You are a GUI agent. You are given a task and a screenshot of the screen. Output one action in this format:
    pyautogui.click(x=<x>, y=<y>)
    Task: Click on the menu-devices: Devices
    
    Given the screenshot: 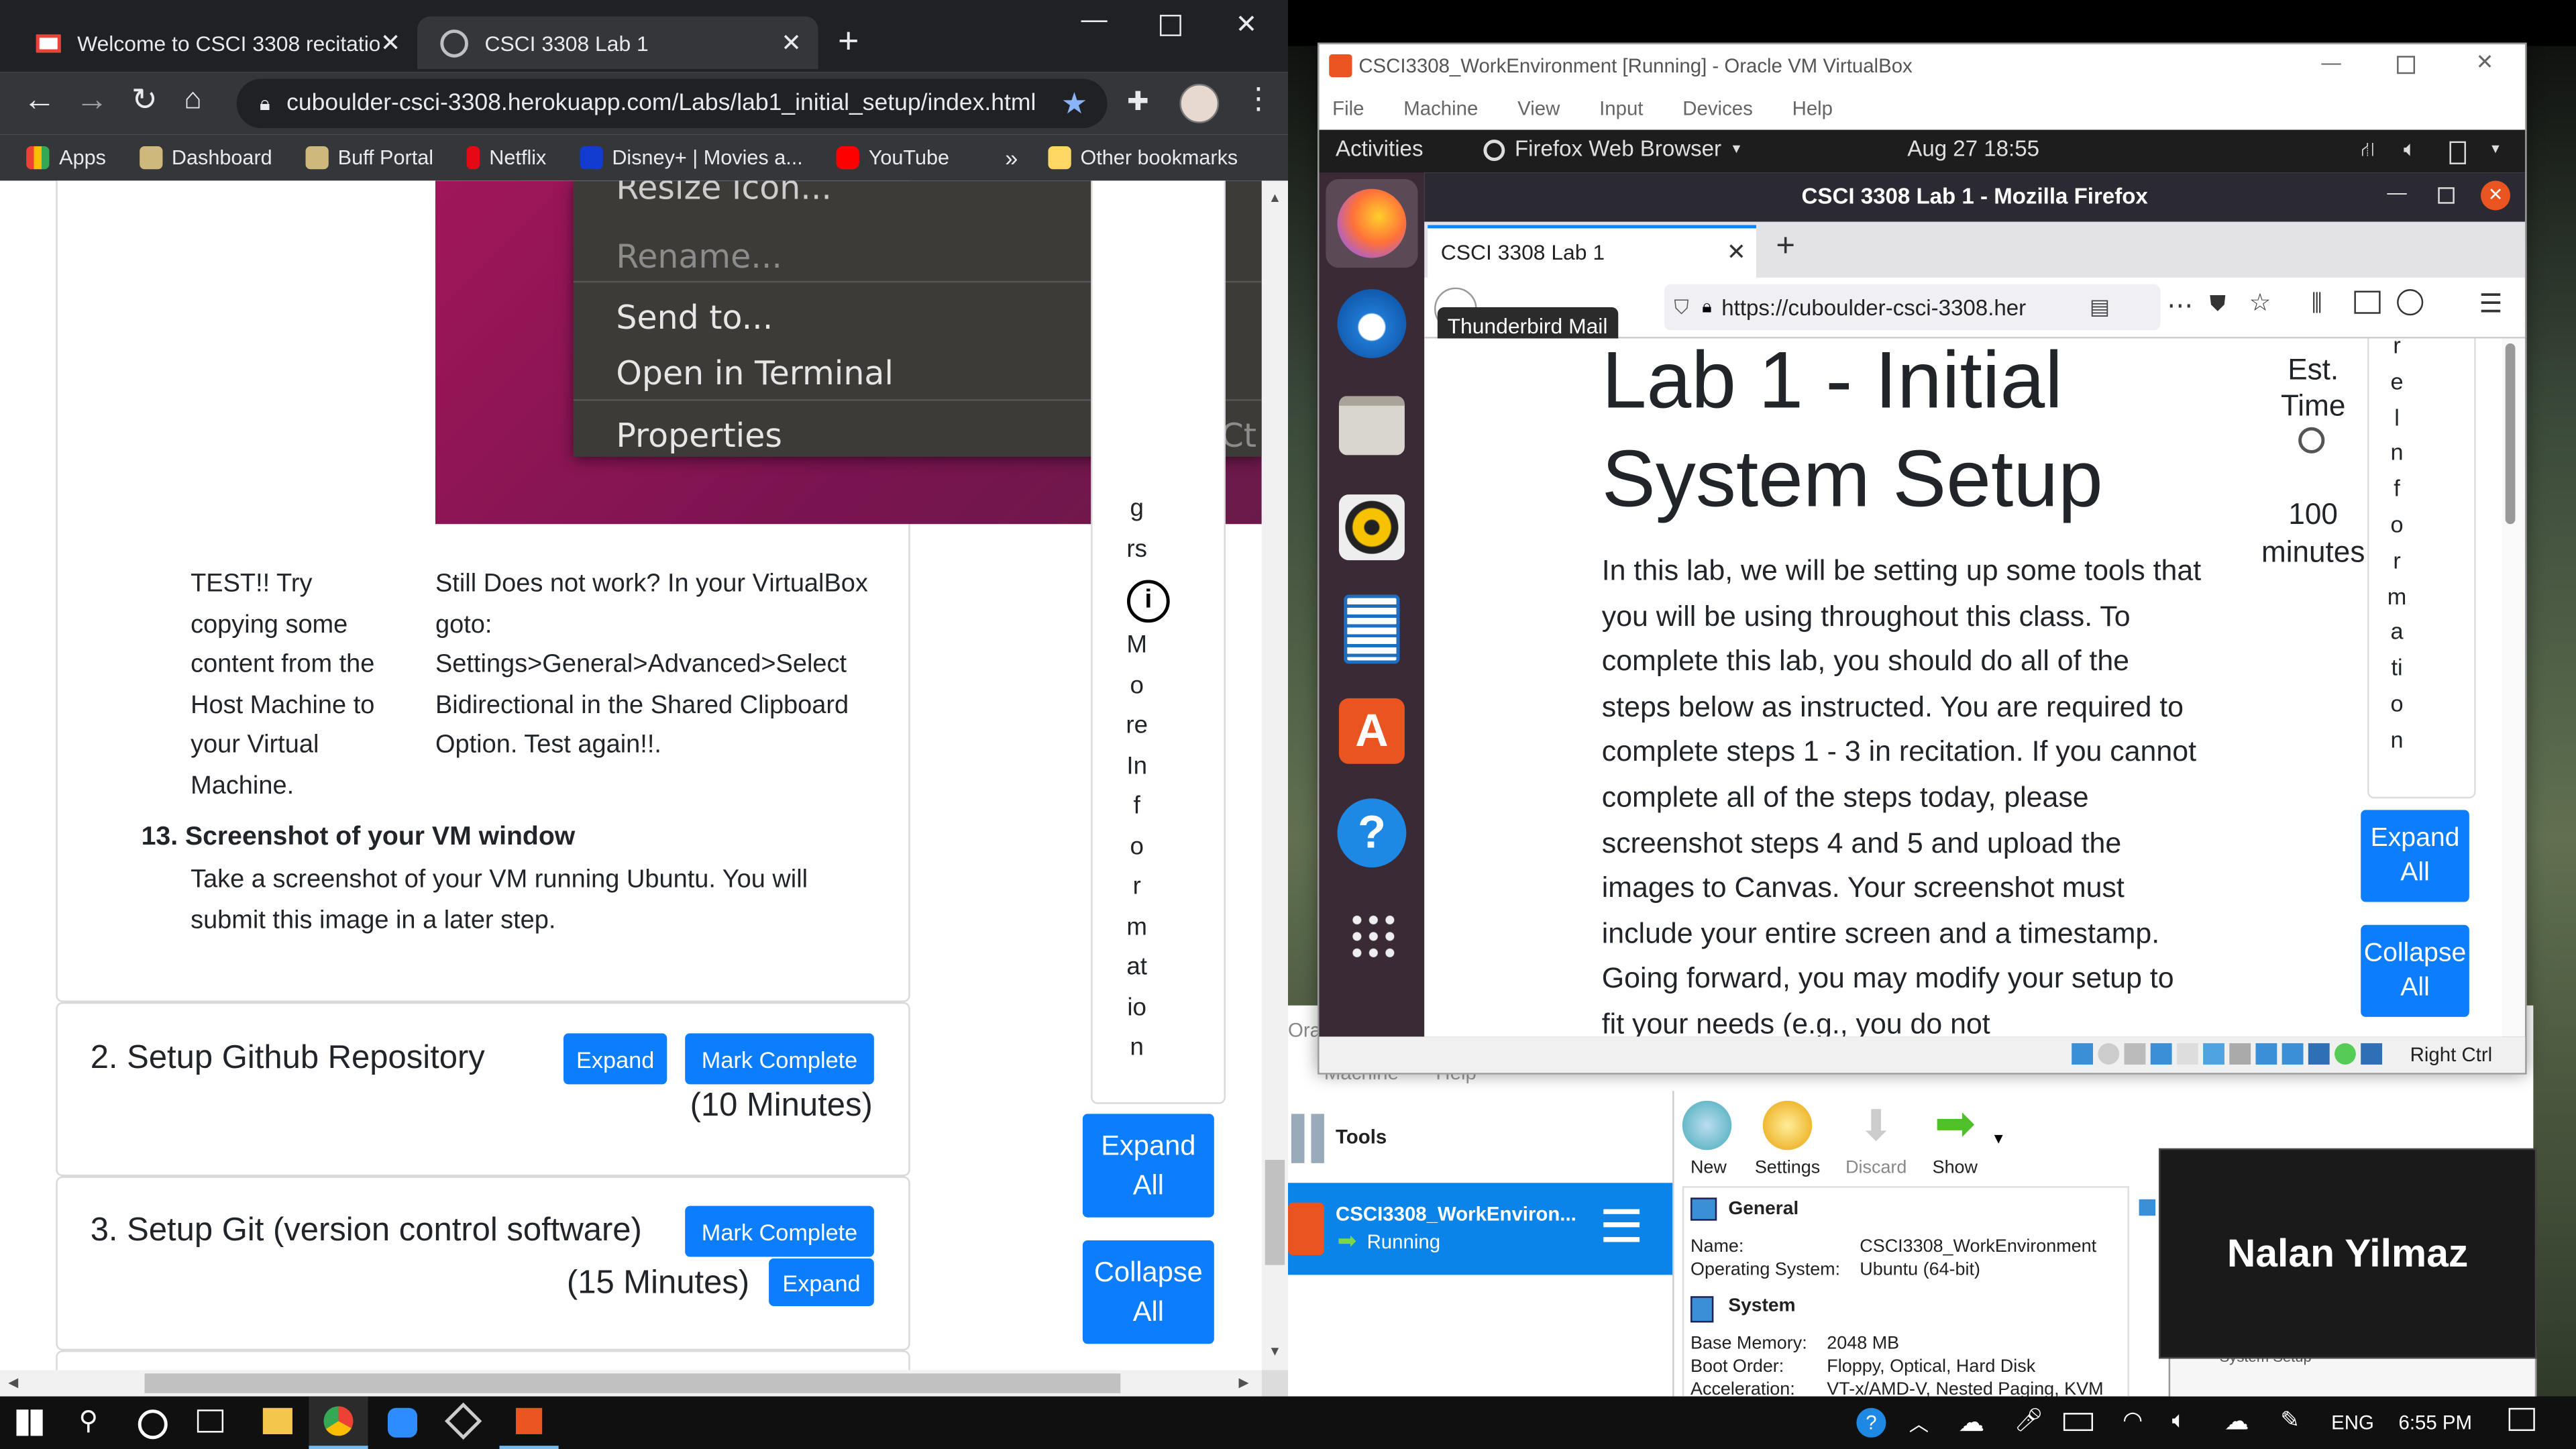 What is the action you would take?
    pyautogui.click(x=1717, y=108)
    